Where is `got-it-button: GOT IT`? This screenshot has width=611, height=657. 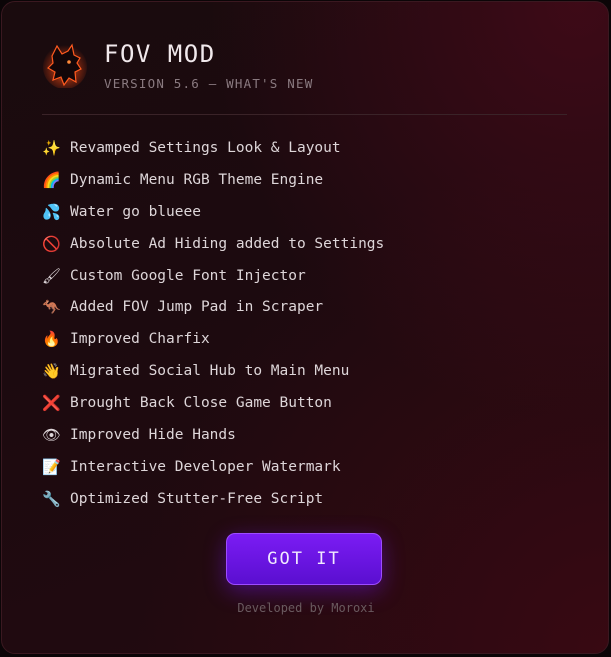 got-it-button: GOT IT is located at coordinates (304, 559).